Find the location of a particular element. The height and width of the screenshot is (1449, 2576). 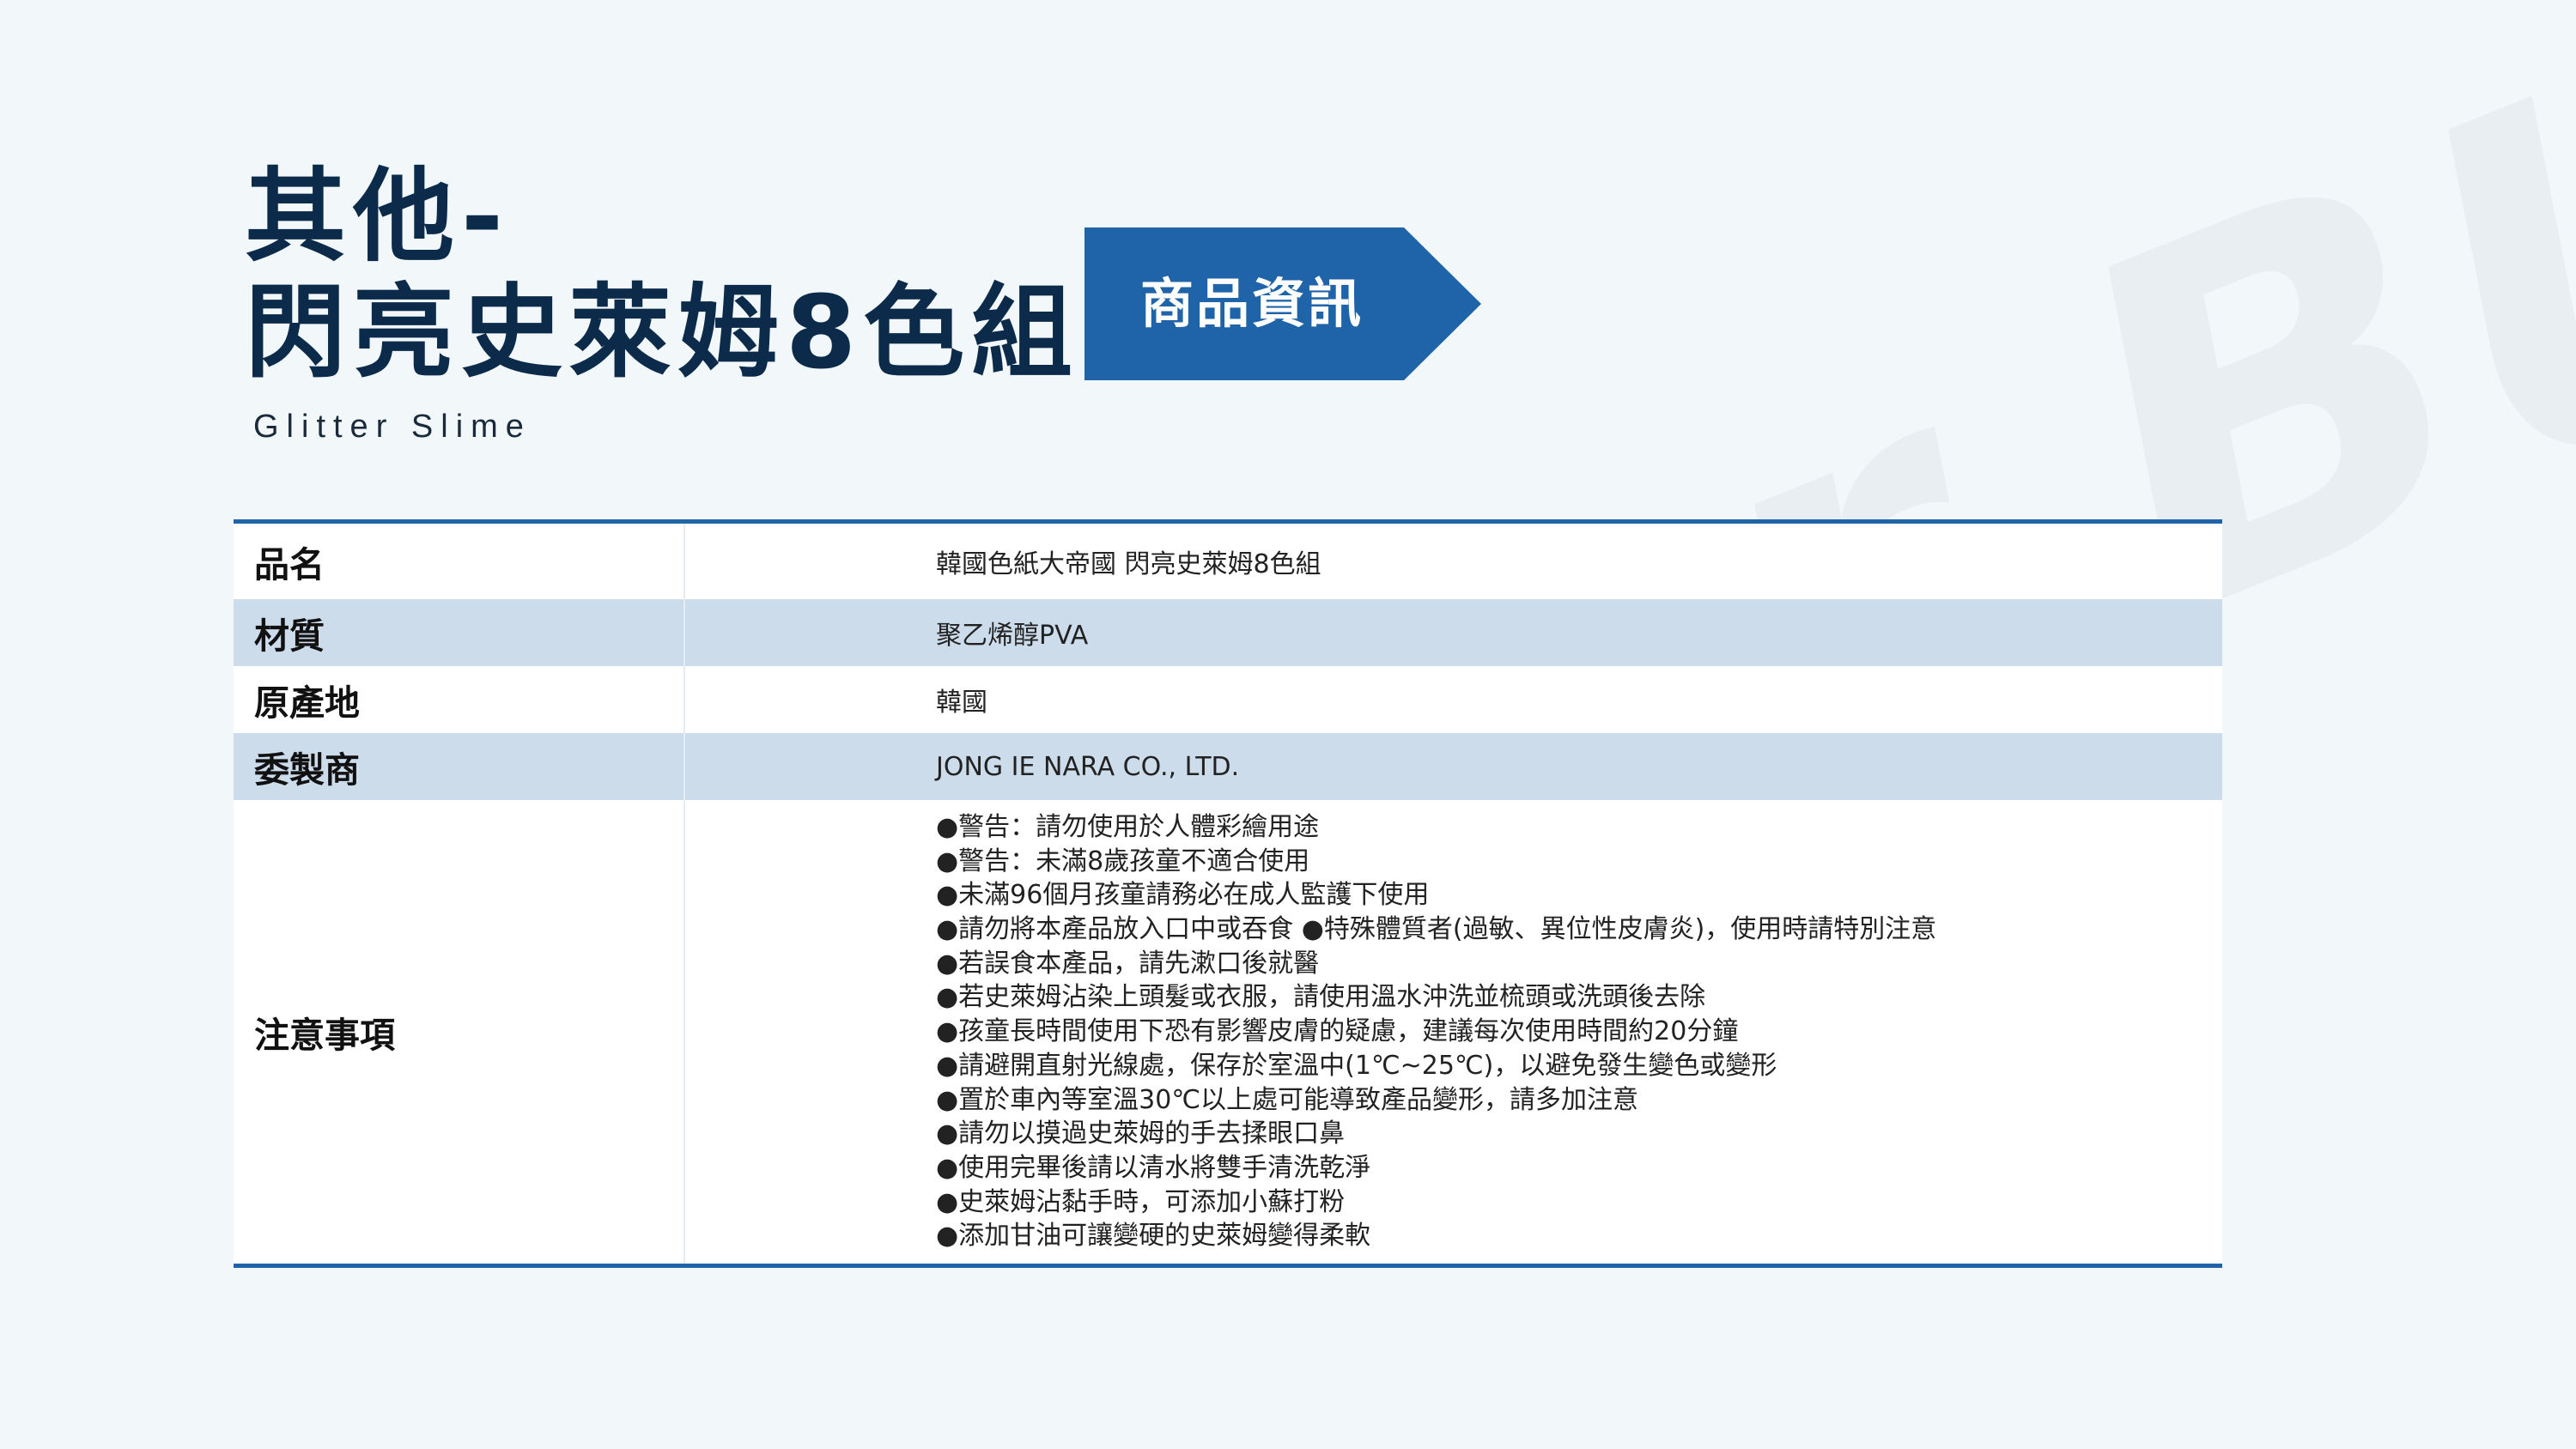

row-label: 材質 is located at coordinates (459, 632).